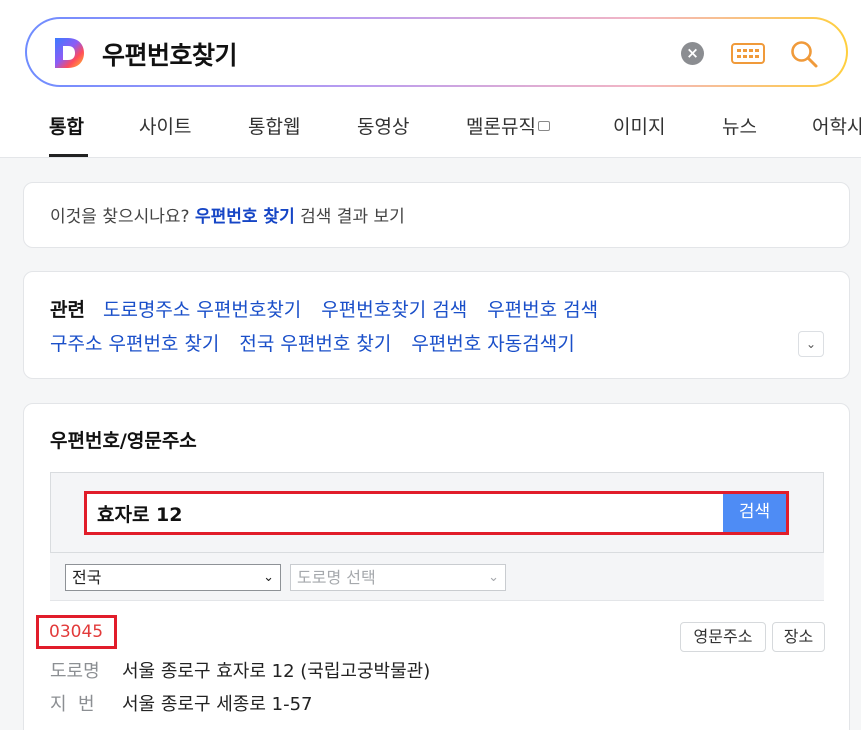 This screenshot has width=861, height=730. I want to click on external-window-icon, so click(543, 125).